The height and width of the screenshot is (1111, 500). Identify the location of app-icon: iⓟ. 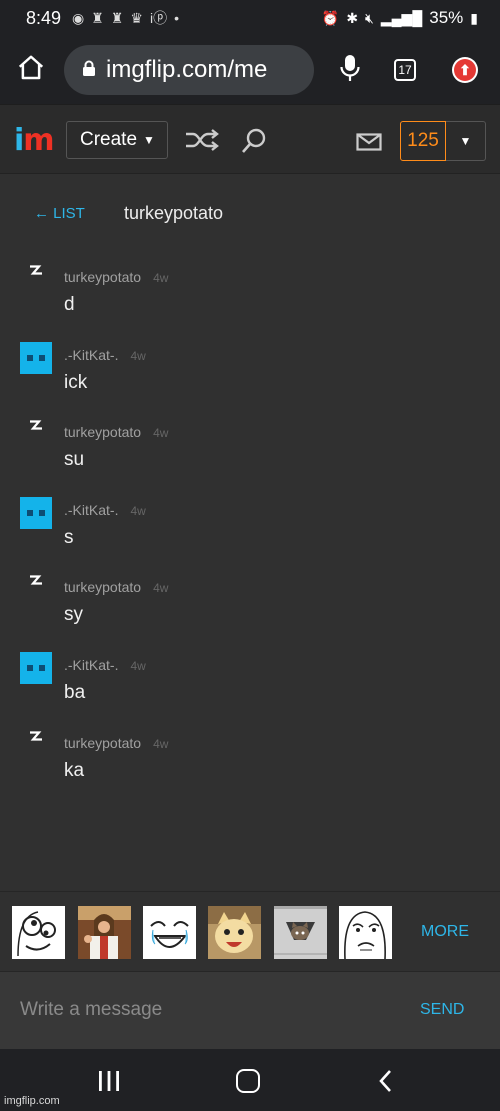
(158, 18).